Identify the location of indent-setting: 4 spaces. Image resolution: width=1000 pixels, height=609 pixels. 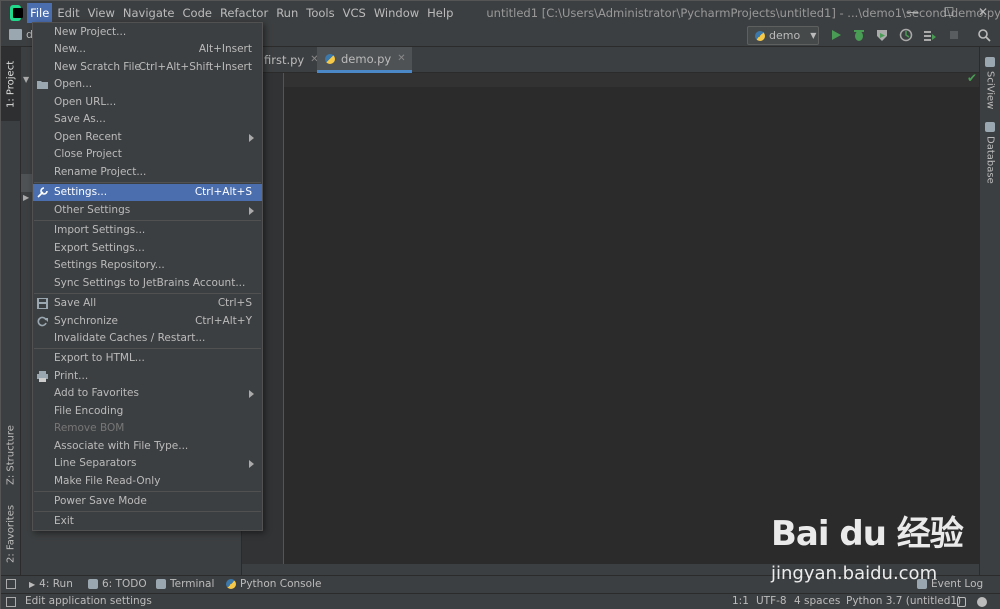
(817, 601).